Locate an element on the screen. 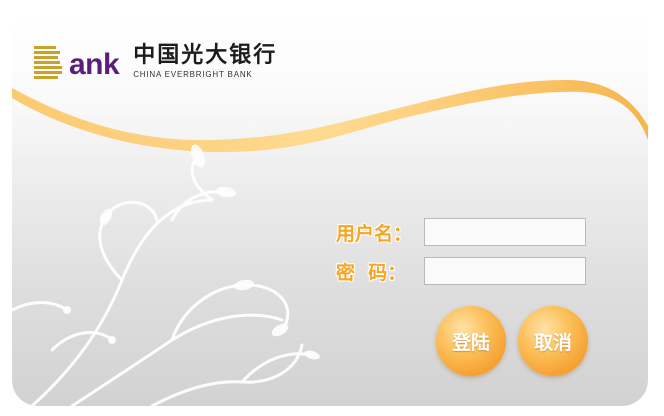 The height and width of the screenshot is (416, 664). username-input is located at coordinates (505, 232).